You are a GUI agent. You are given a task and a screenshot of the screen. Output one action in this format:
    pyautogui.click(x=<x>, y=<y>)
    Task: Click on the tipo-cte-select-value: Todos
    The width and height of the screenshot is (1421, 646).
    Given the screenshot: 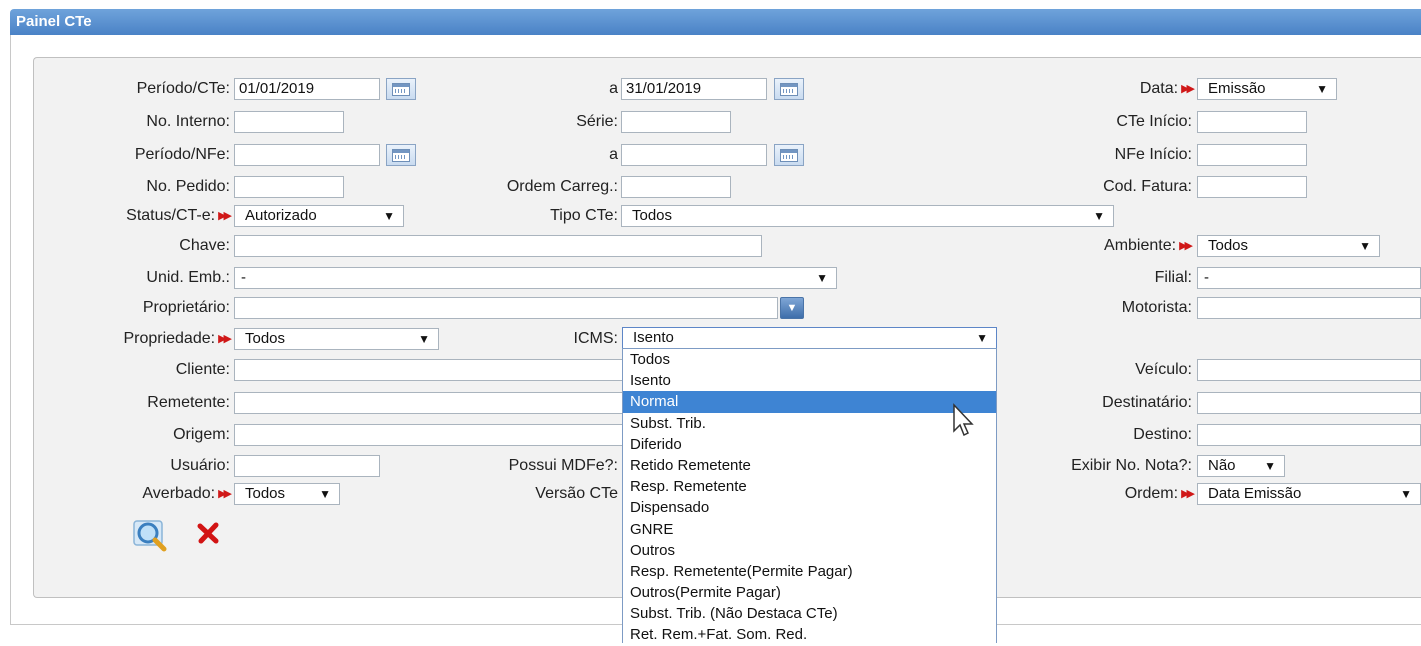 What is the action you would take?
    pyautogui.click(x=652, y=215)
    